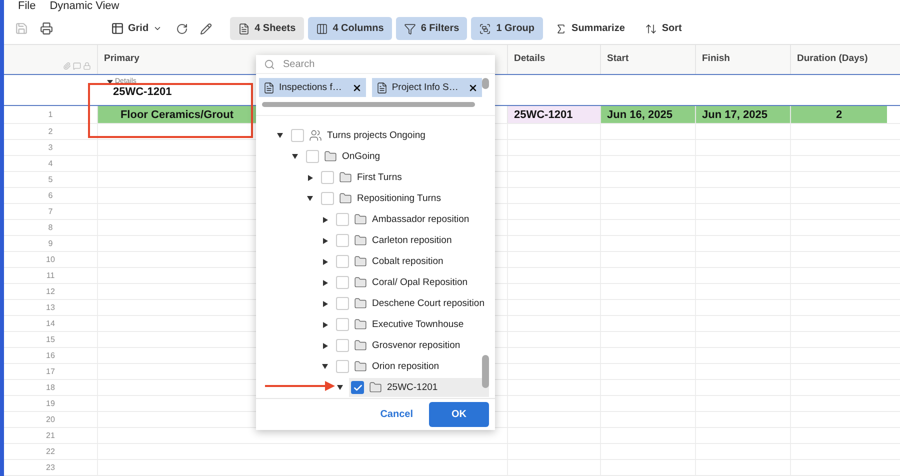  What do you see at coordinates (379, 178) in the screenshot?
I see `tree-item-label: First Turns` at bounding box center [379, 178].